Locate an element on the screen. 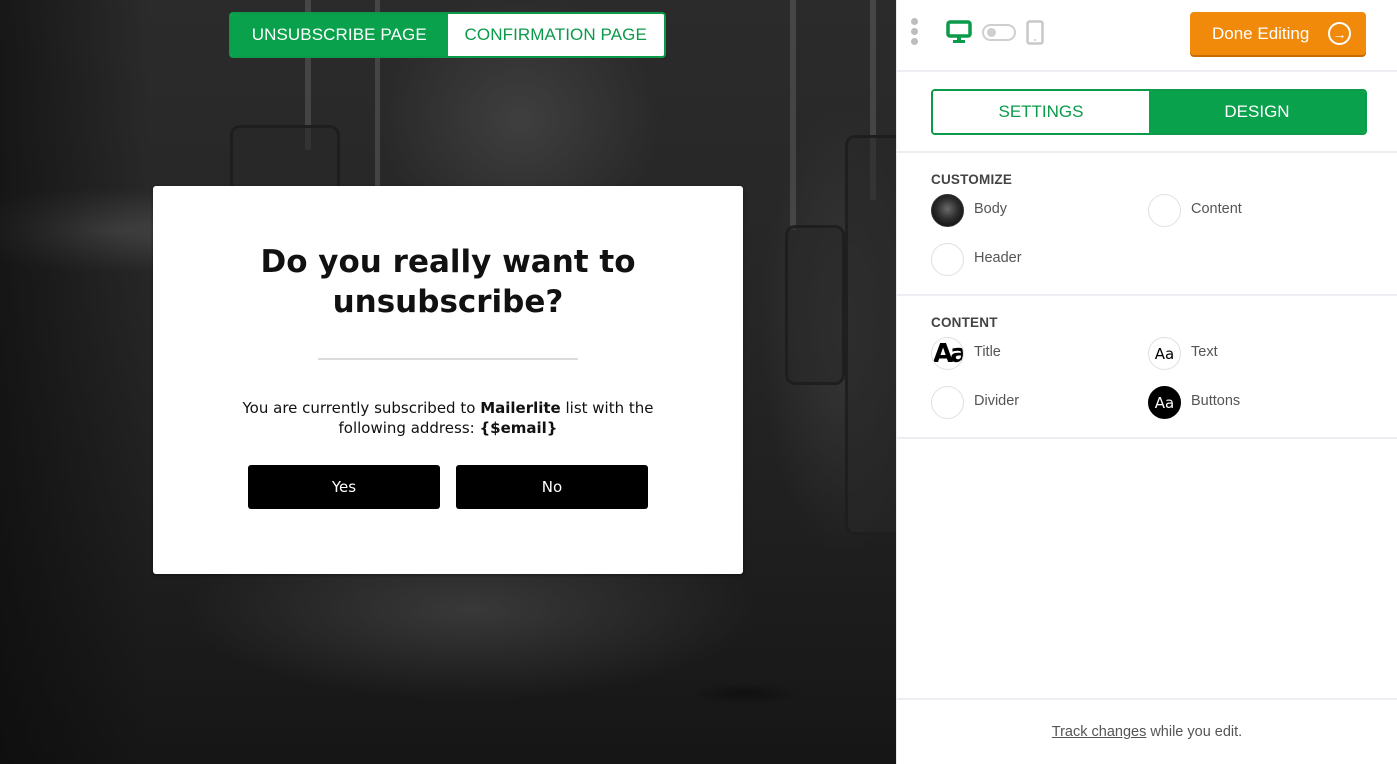 The width and height of the screenshot is (1397, 764). content-buttons-option: Aa Buttons is located at coordinates (1194, 402).